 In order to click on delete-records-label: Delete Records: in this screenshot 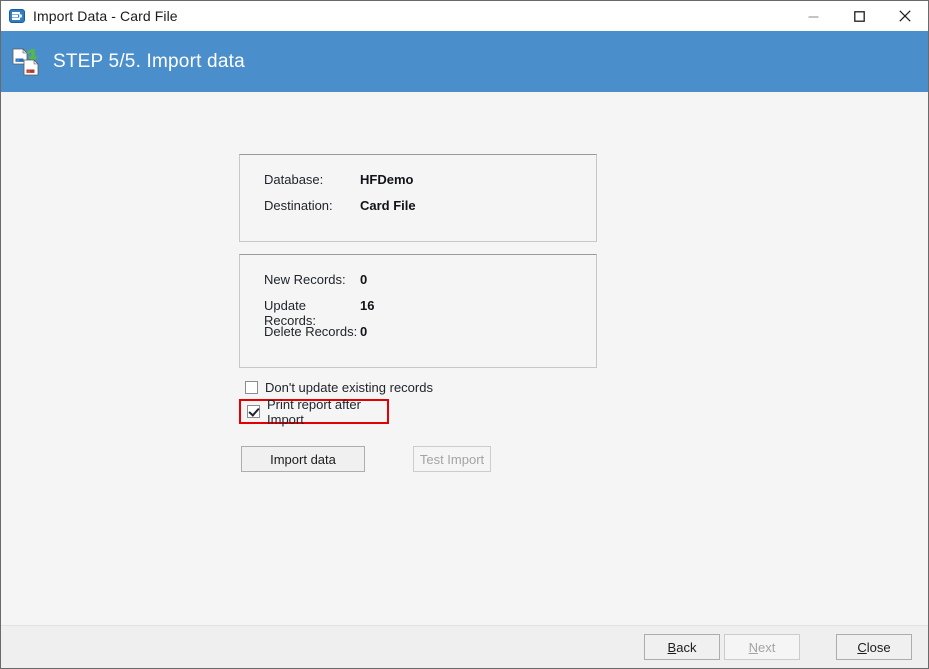, I will do `click(311, 331)`.